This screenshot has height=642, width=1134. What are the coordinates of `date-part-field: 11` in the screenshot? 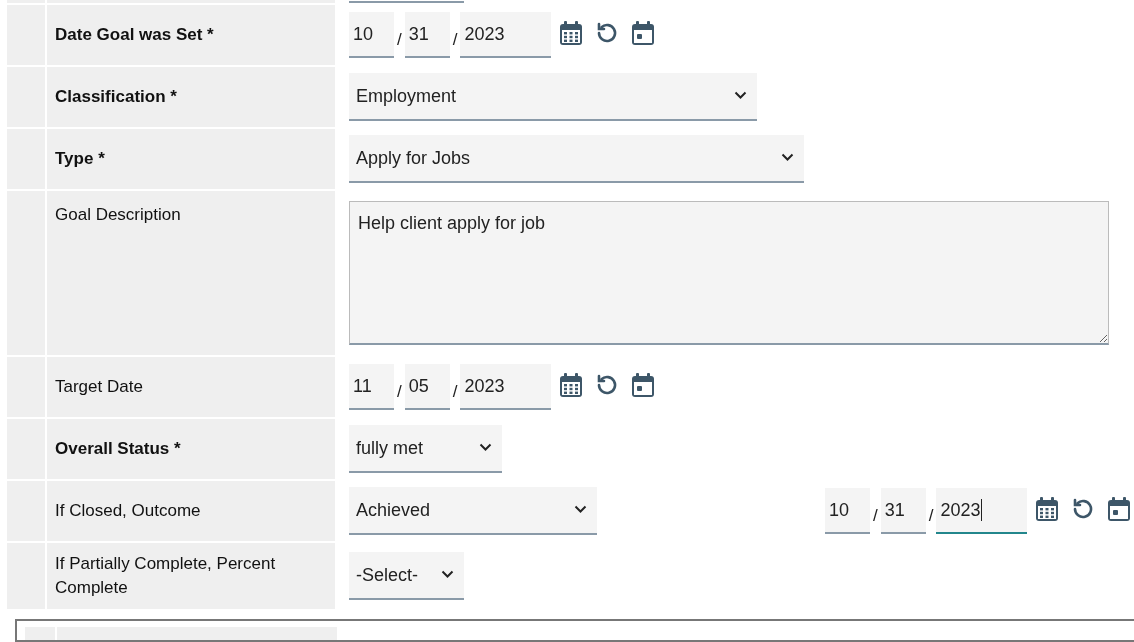 It's located at (371, 387).